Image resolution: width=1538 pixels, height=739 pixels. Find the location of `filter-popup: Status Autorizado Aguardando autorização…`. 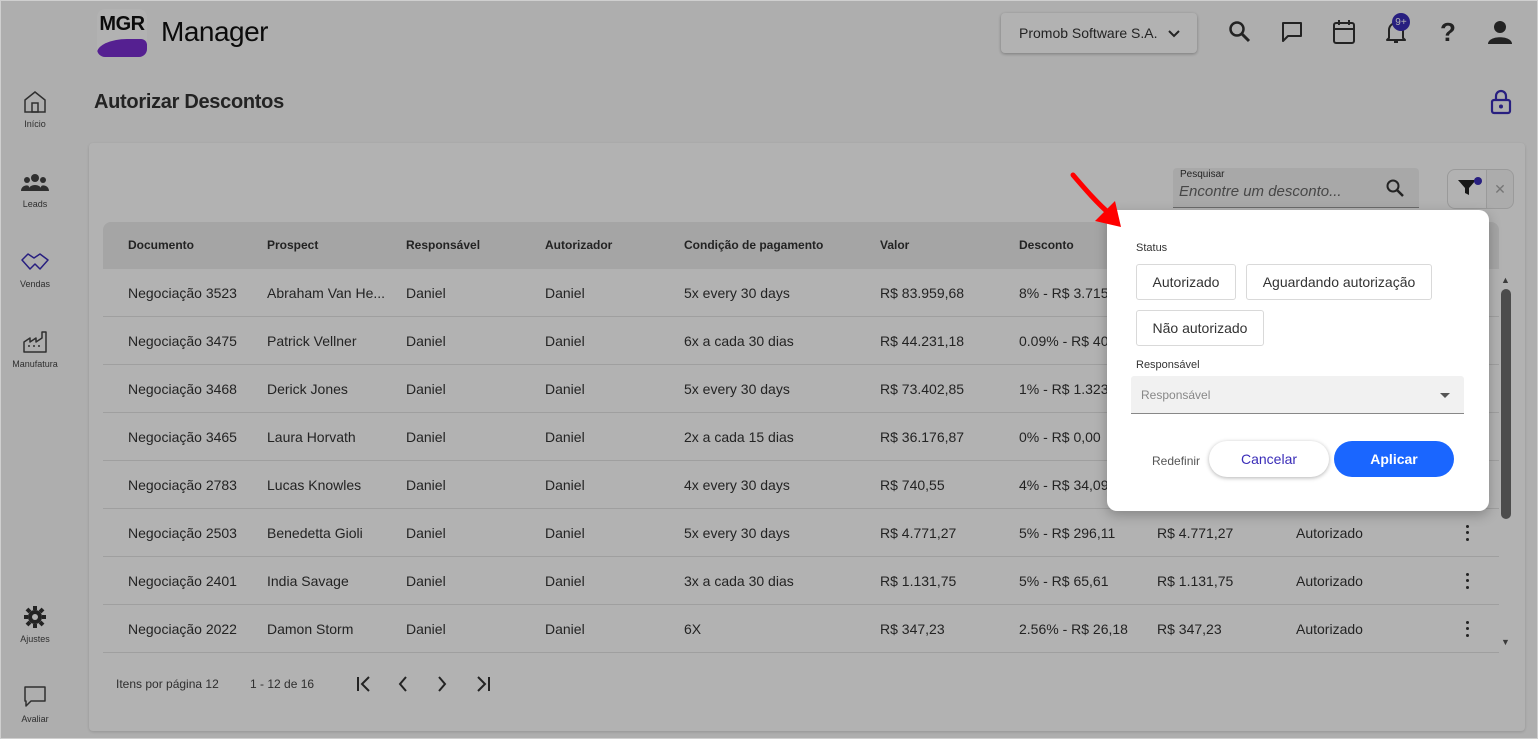

filter-popup: Status Autorizado Aguardando autorização… is located at coordinates (1298, 360).